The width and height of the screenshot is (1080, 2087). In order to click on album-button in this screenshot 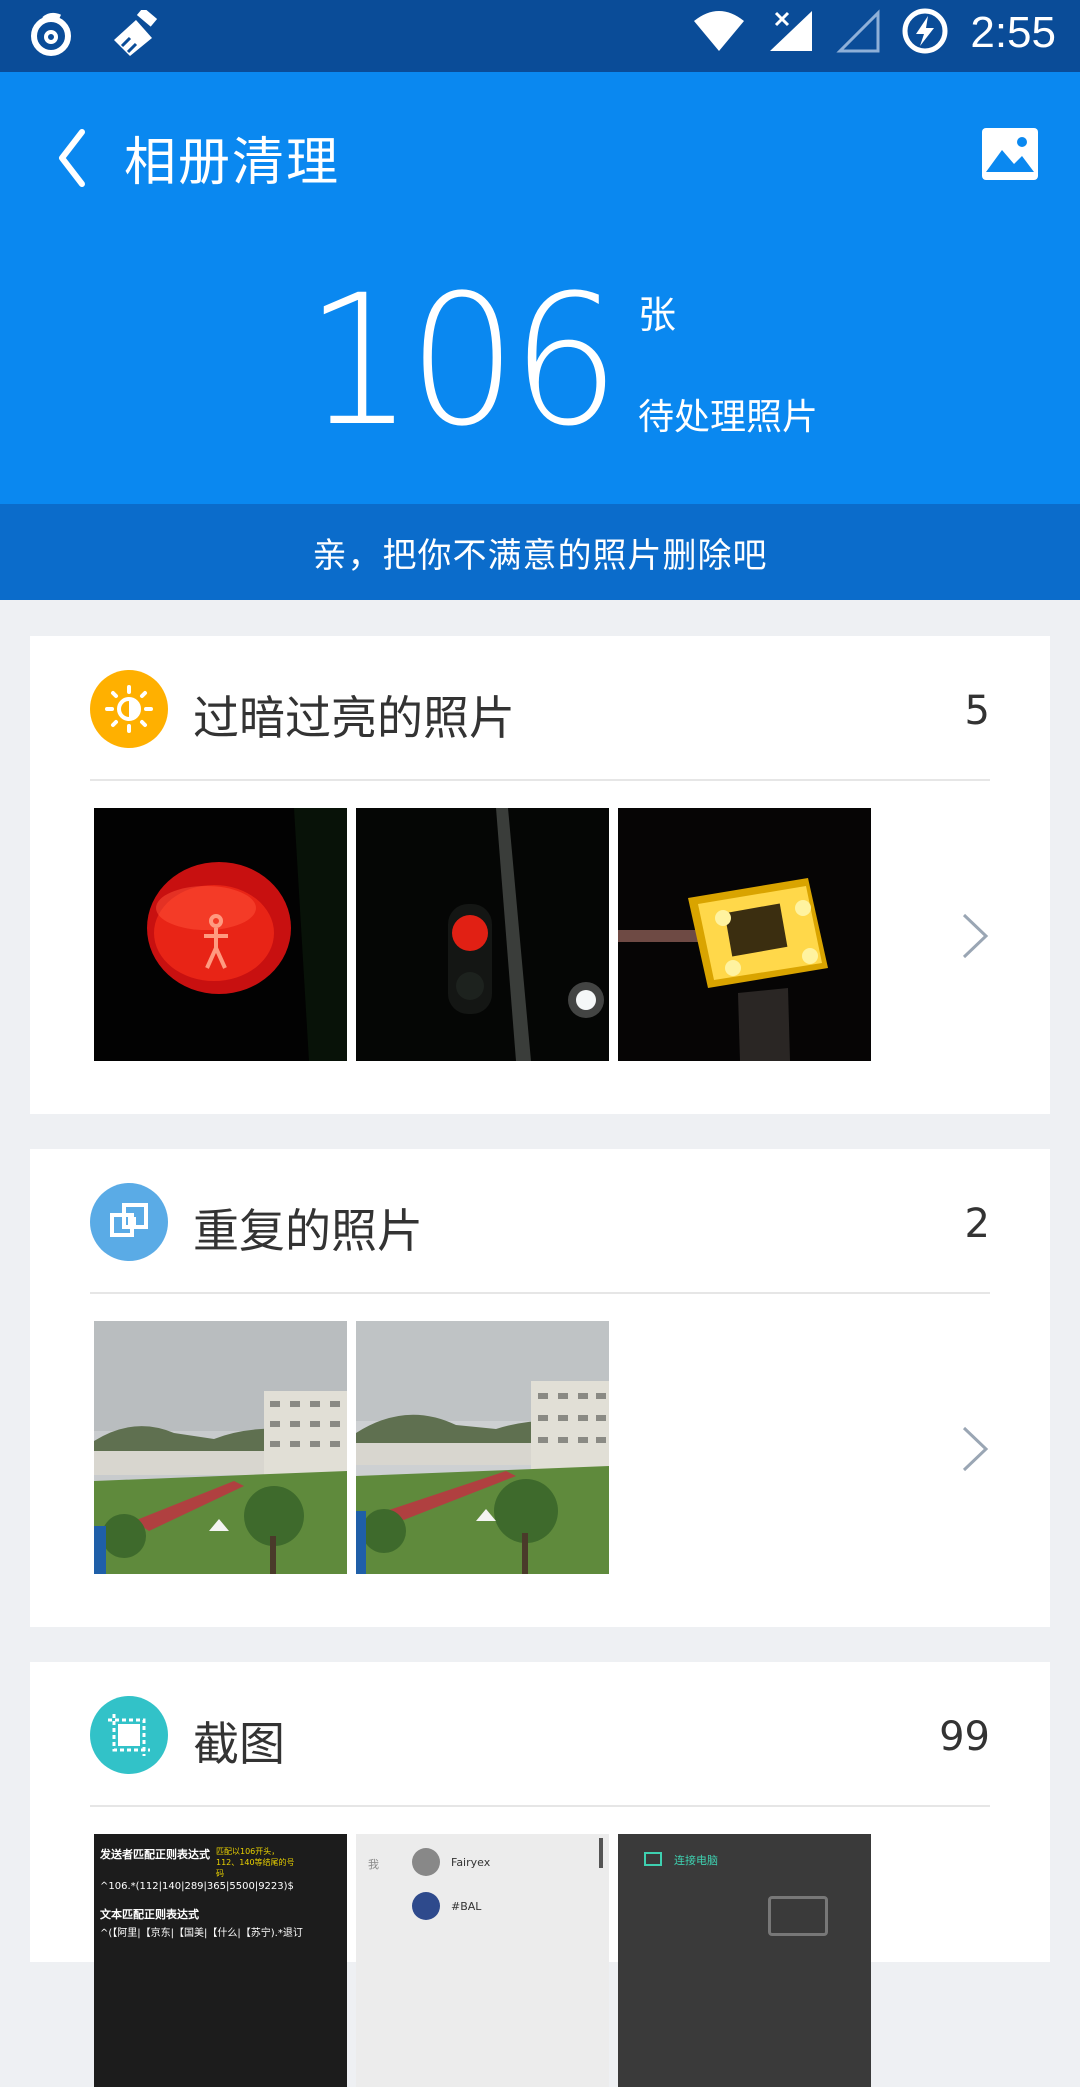, I will do `click(1010, 154)`.